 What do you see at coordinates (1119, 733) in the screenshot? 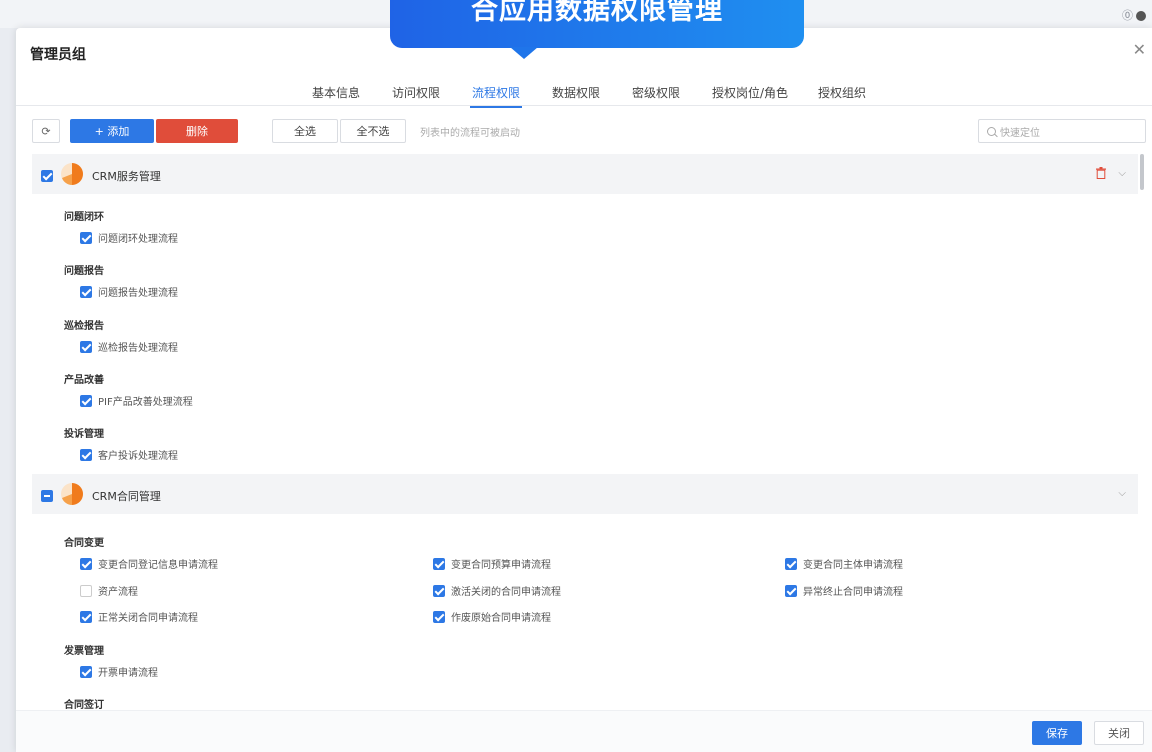
I see `close-button: 关闭` at bounding box center [1119, 733].